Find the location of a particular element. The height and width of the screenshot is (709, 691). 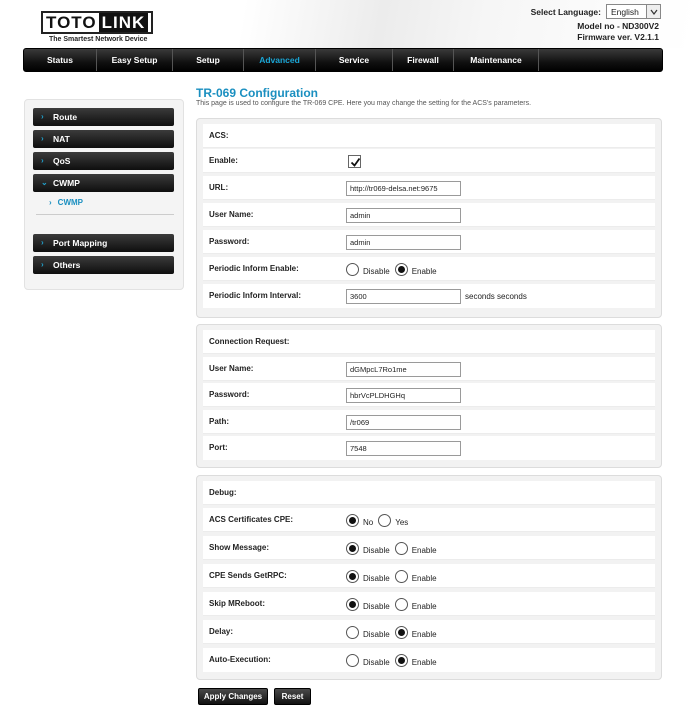

auto-execution-disable-radio is located at coordinates (352, 660).